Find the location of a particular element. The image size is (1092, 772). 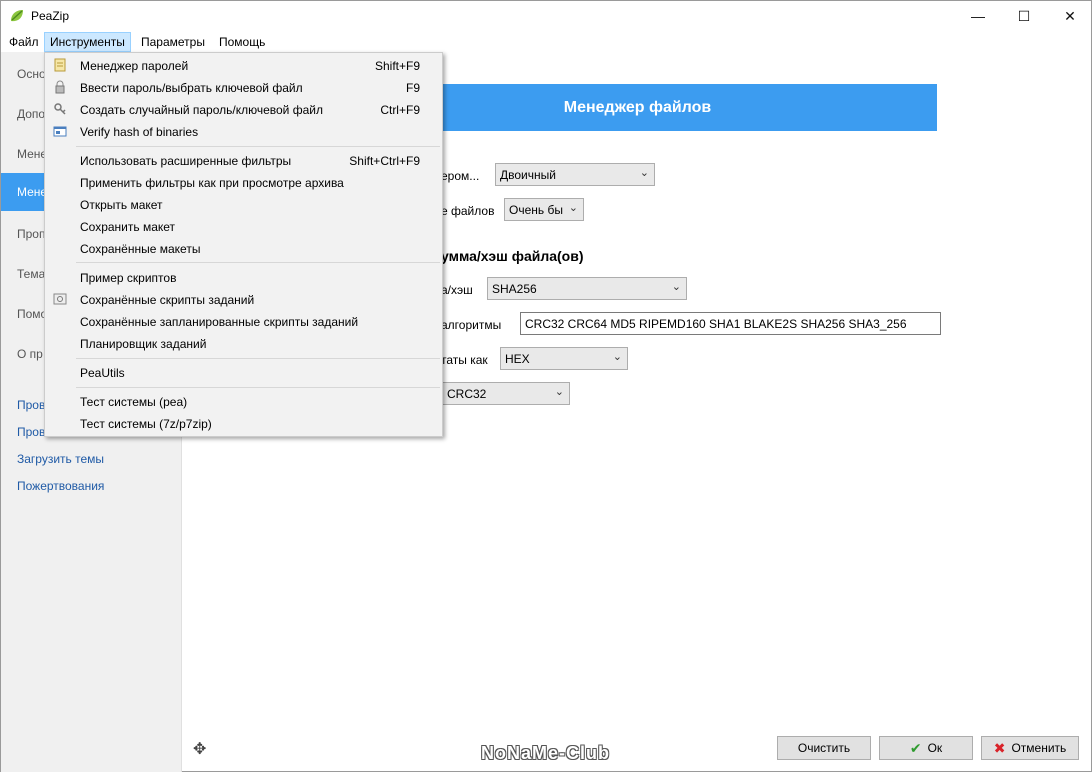

menu-item-peautils: PeaUtils is located at coordinates (243, 372).